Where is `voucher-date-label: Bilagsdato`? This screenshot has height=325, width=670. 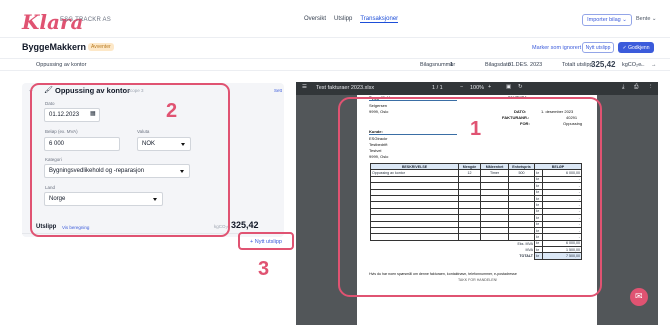
voucher-date-label: Bilagsdato is located at coordinates (498, 65).